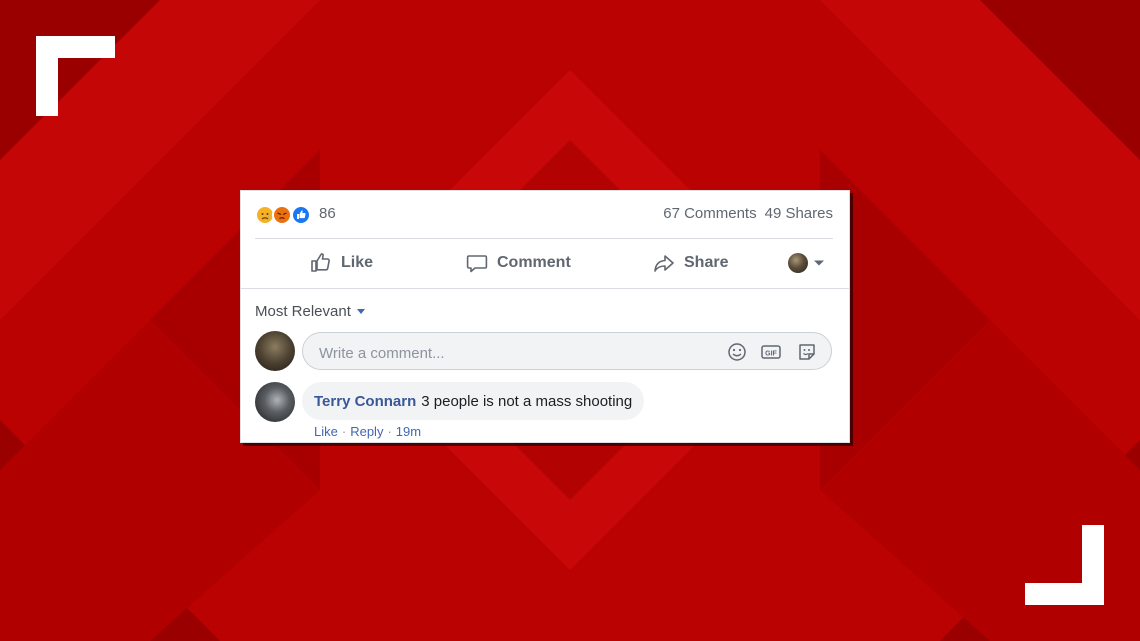 The image size is (1140, 641). Describe the element at coordinates (798, 263) in the screenshot. I see `page-avatar` at that location.